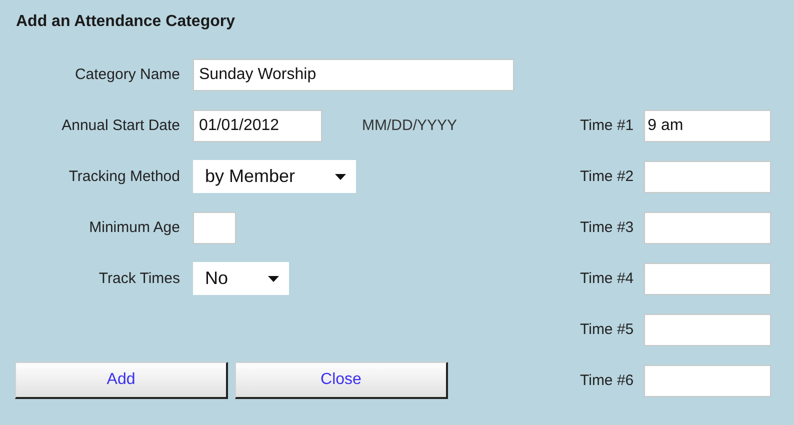  I want to click on field-label: Annual Start Date, so click(120, 125).